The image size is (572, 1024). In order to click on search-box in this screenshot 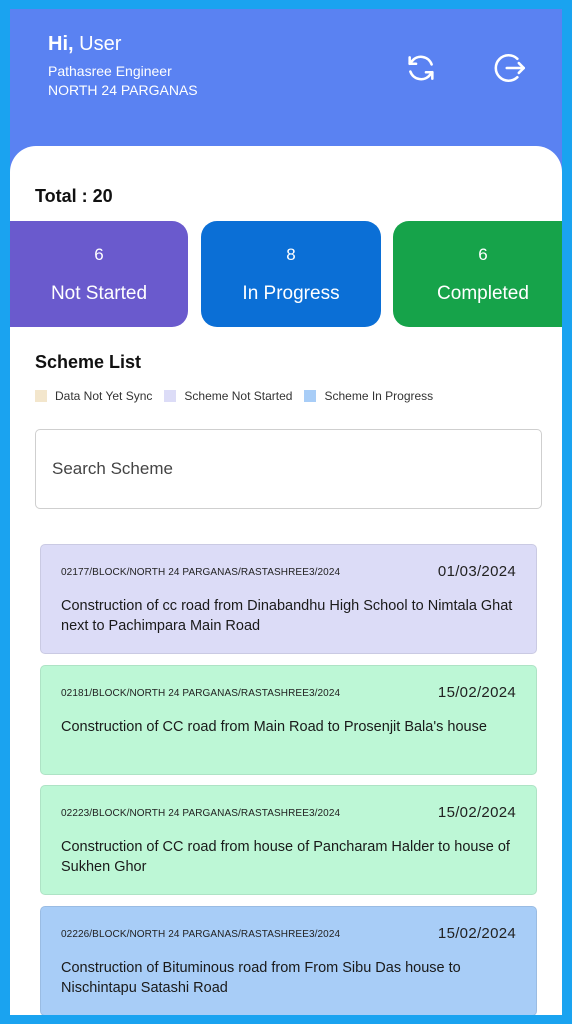, I will do `click(288, 469)`.